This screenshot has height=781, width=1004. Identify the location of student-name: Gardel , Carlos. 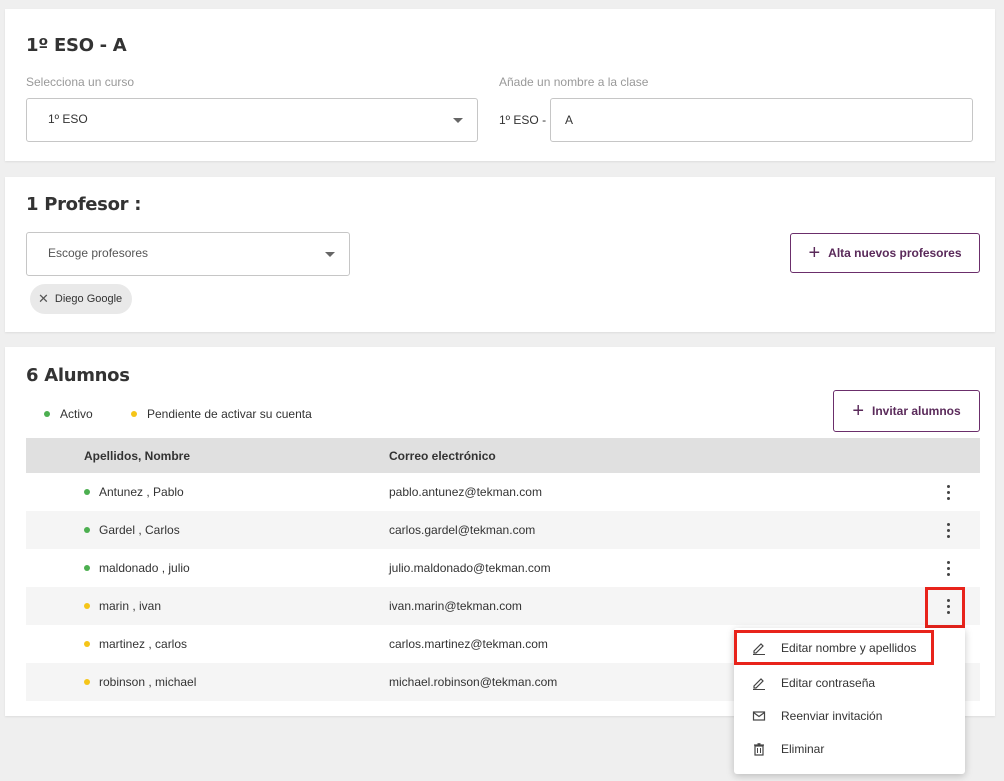
(139, 530).